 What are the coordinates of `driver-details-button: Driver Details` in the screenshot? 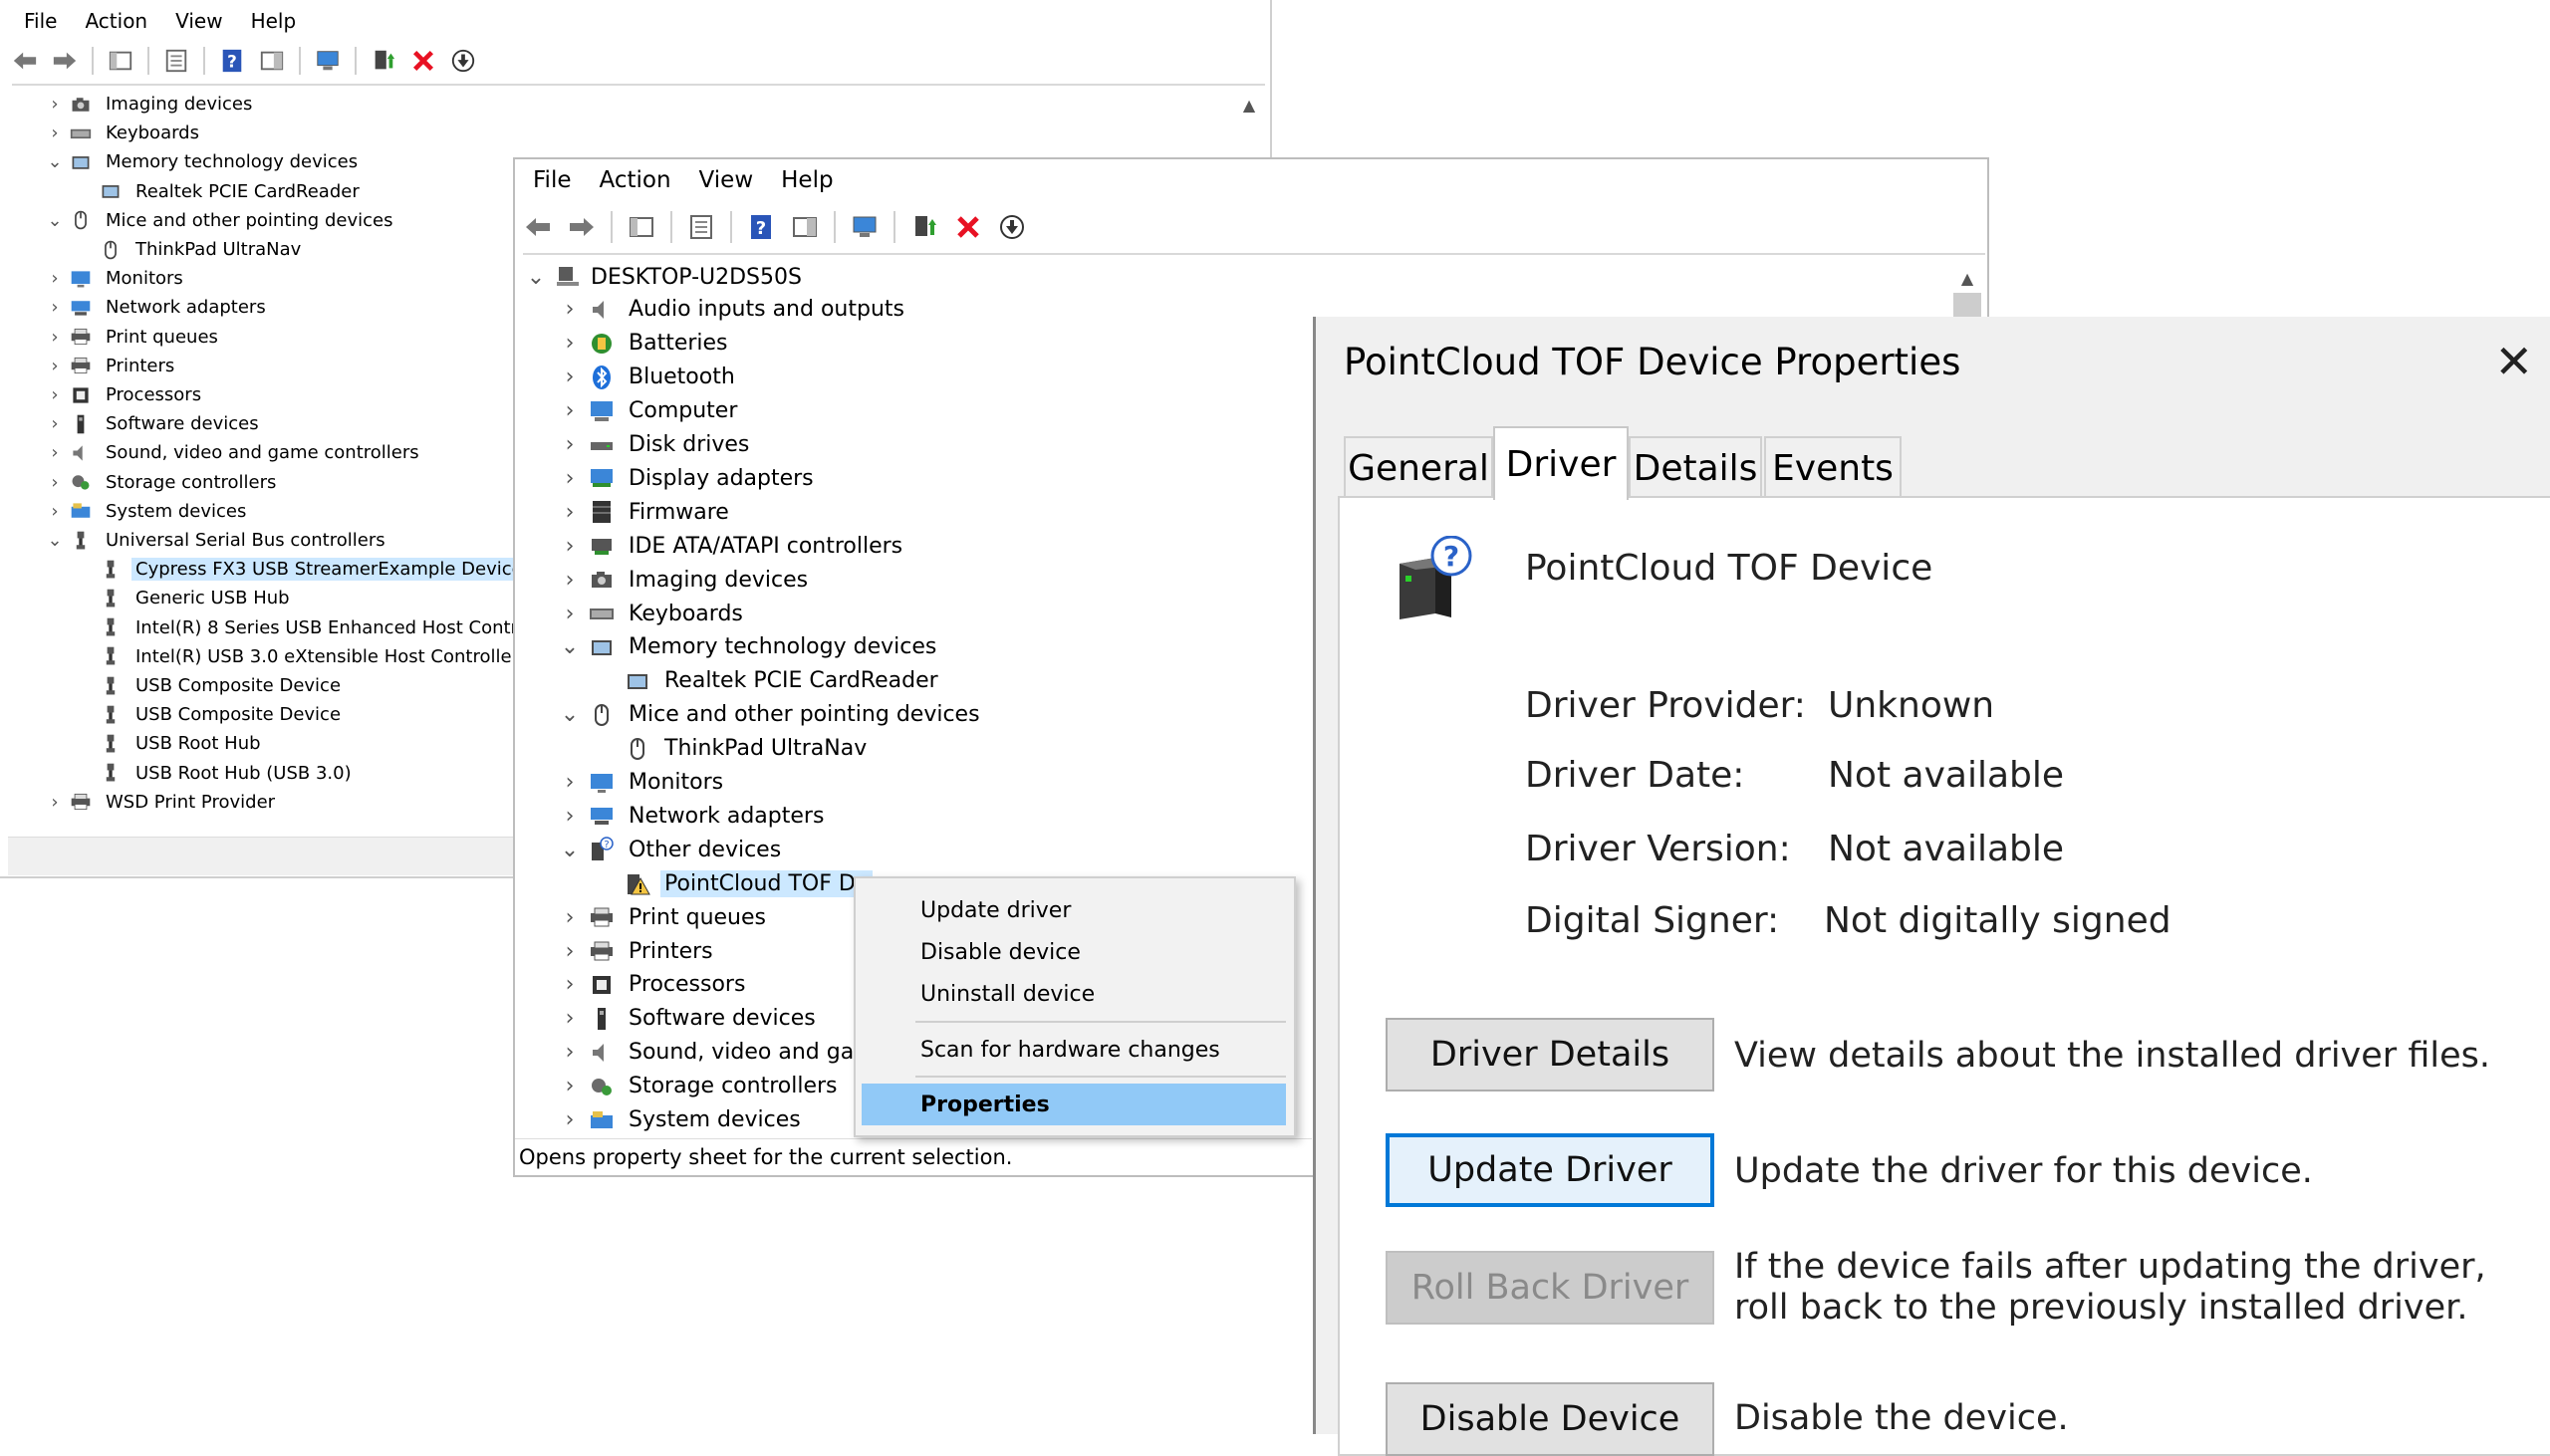 It's located at (1550, 1055).